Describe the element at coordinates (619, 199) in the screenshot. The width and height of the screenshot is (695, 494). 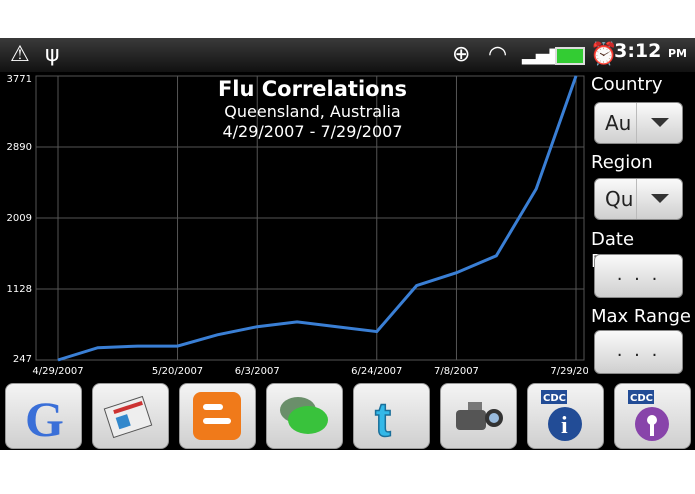
I see `region-value: Qu` at that location.